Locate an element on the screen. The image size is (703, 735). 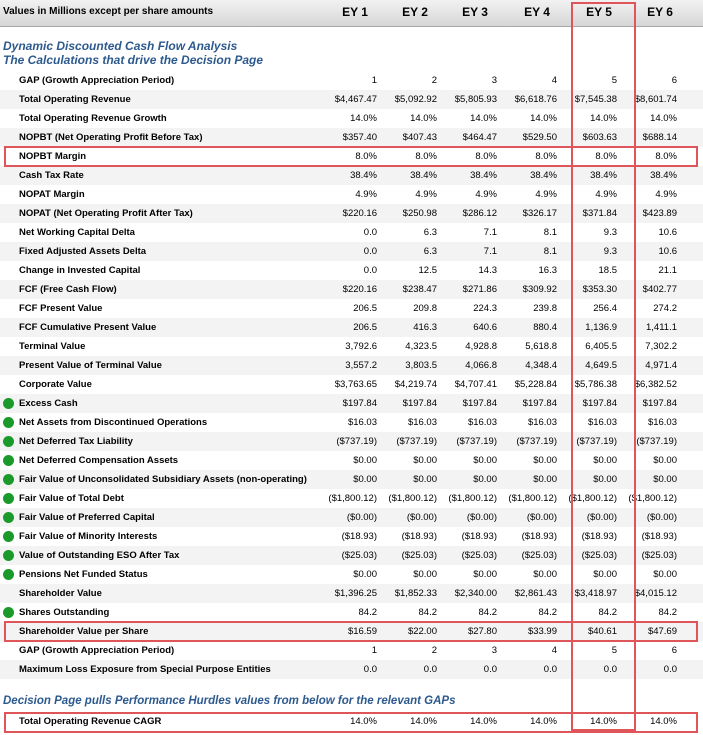
value-cell: $603.63 is located at coordinates (599, 137).